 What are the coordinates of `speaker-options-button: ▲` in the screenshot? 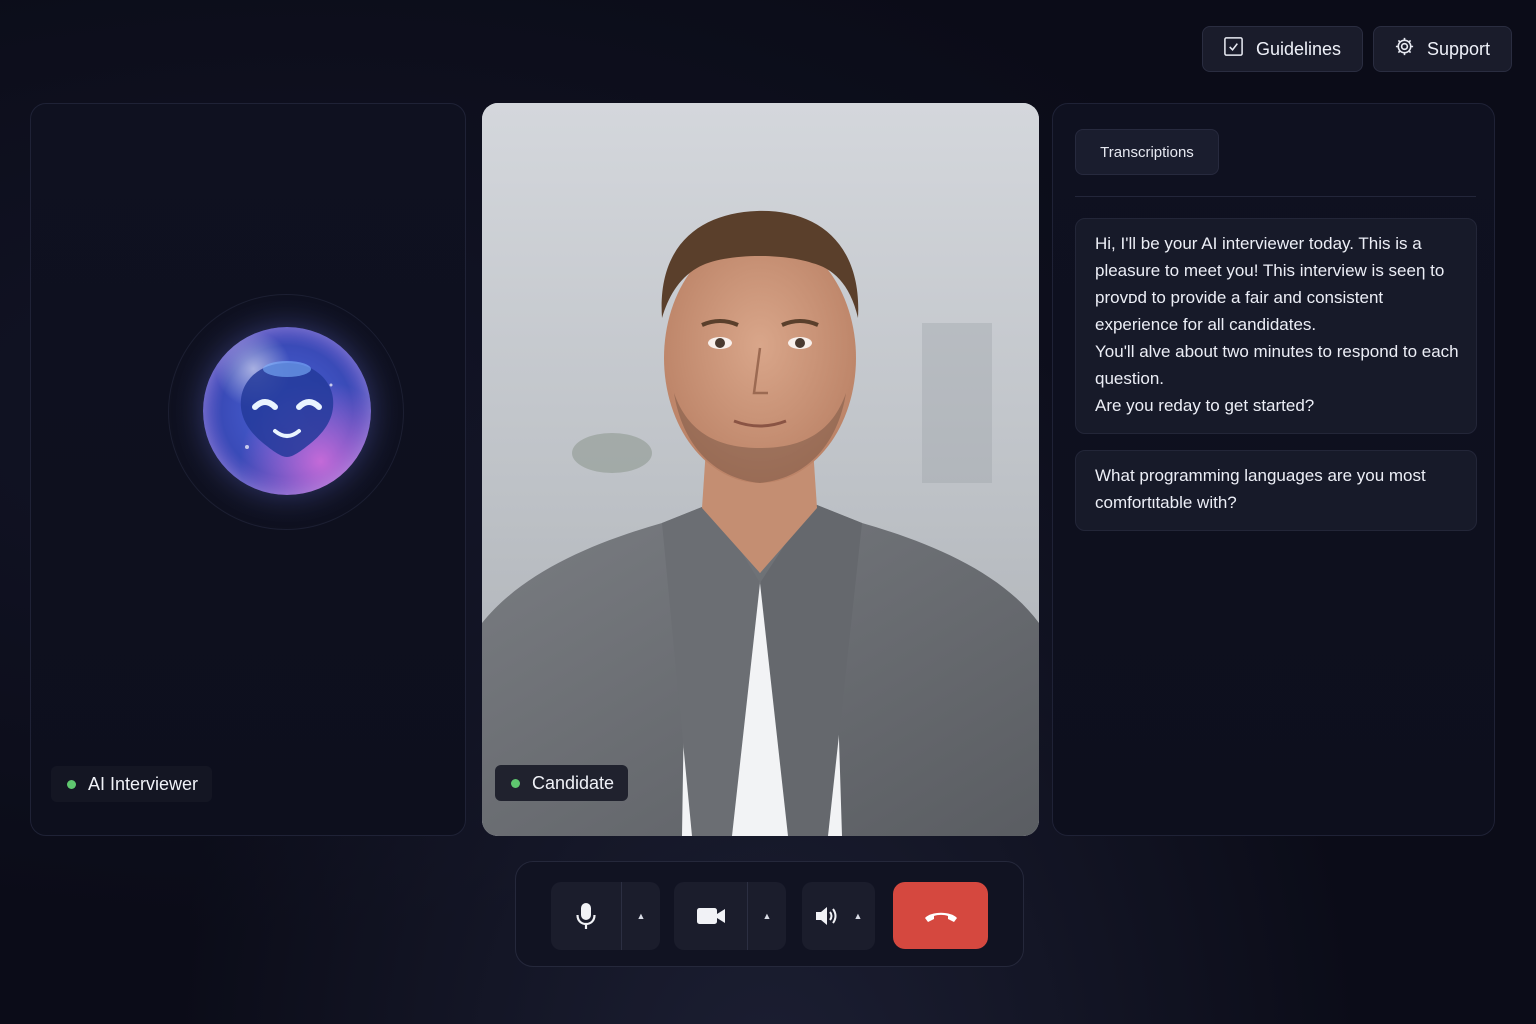 It's located at (858, 916).